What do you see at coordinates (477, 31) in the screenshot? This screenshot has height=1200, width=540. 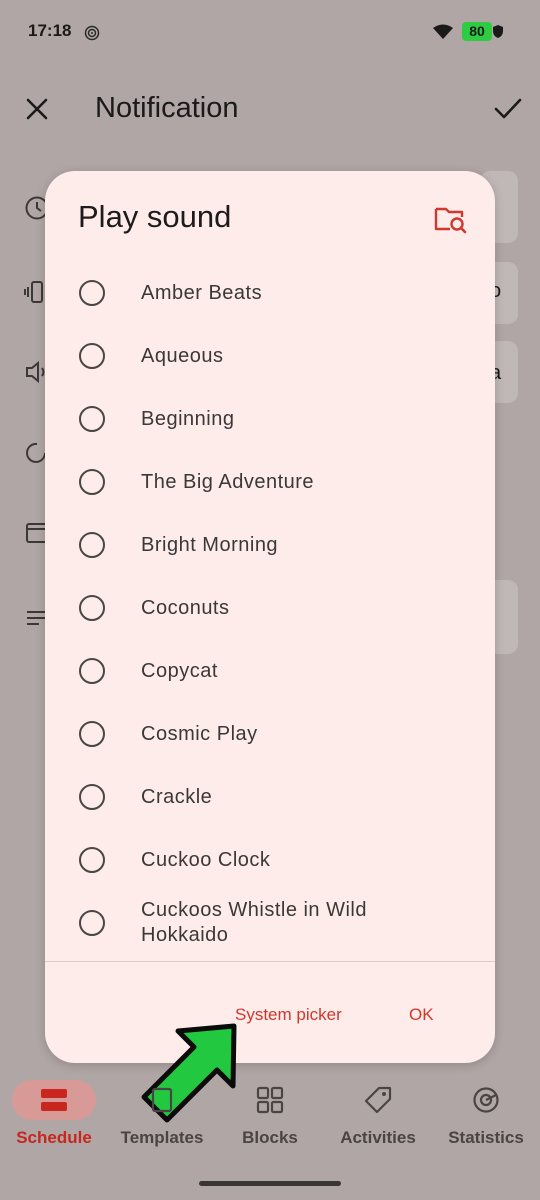 I see `battery-indicator: 80` at bounding box center [477, 31].